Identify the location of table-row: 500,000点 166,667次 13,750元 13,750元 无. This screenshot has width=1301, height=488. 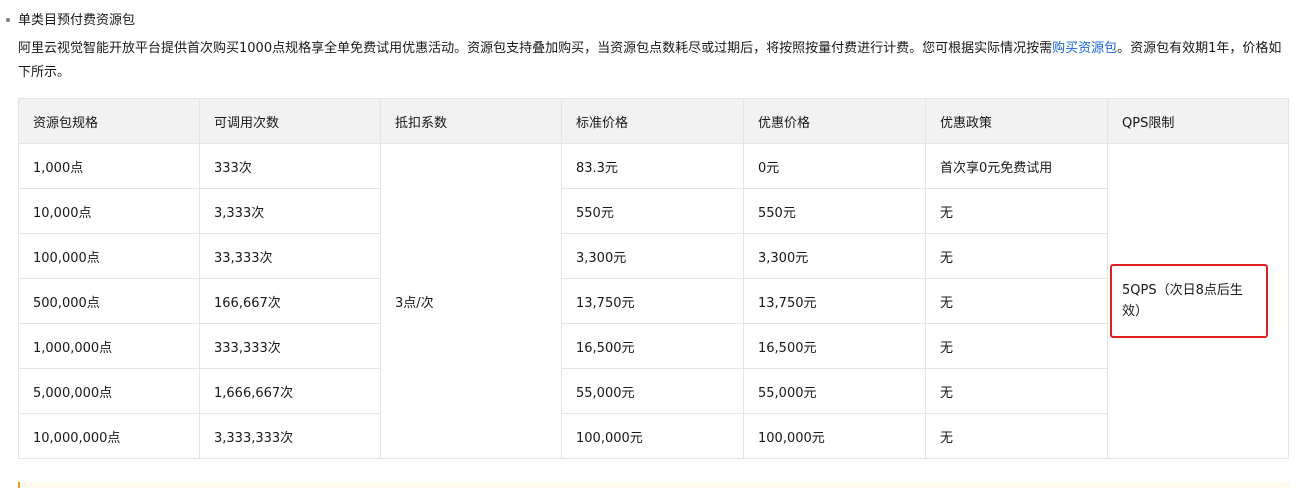
(653, 301).